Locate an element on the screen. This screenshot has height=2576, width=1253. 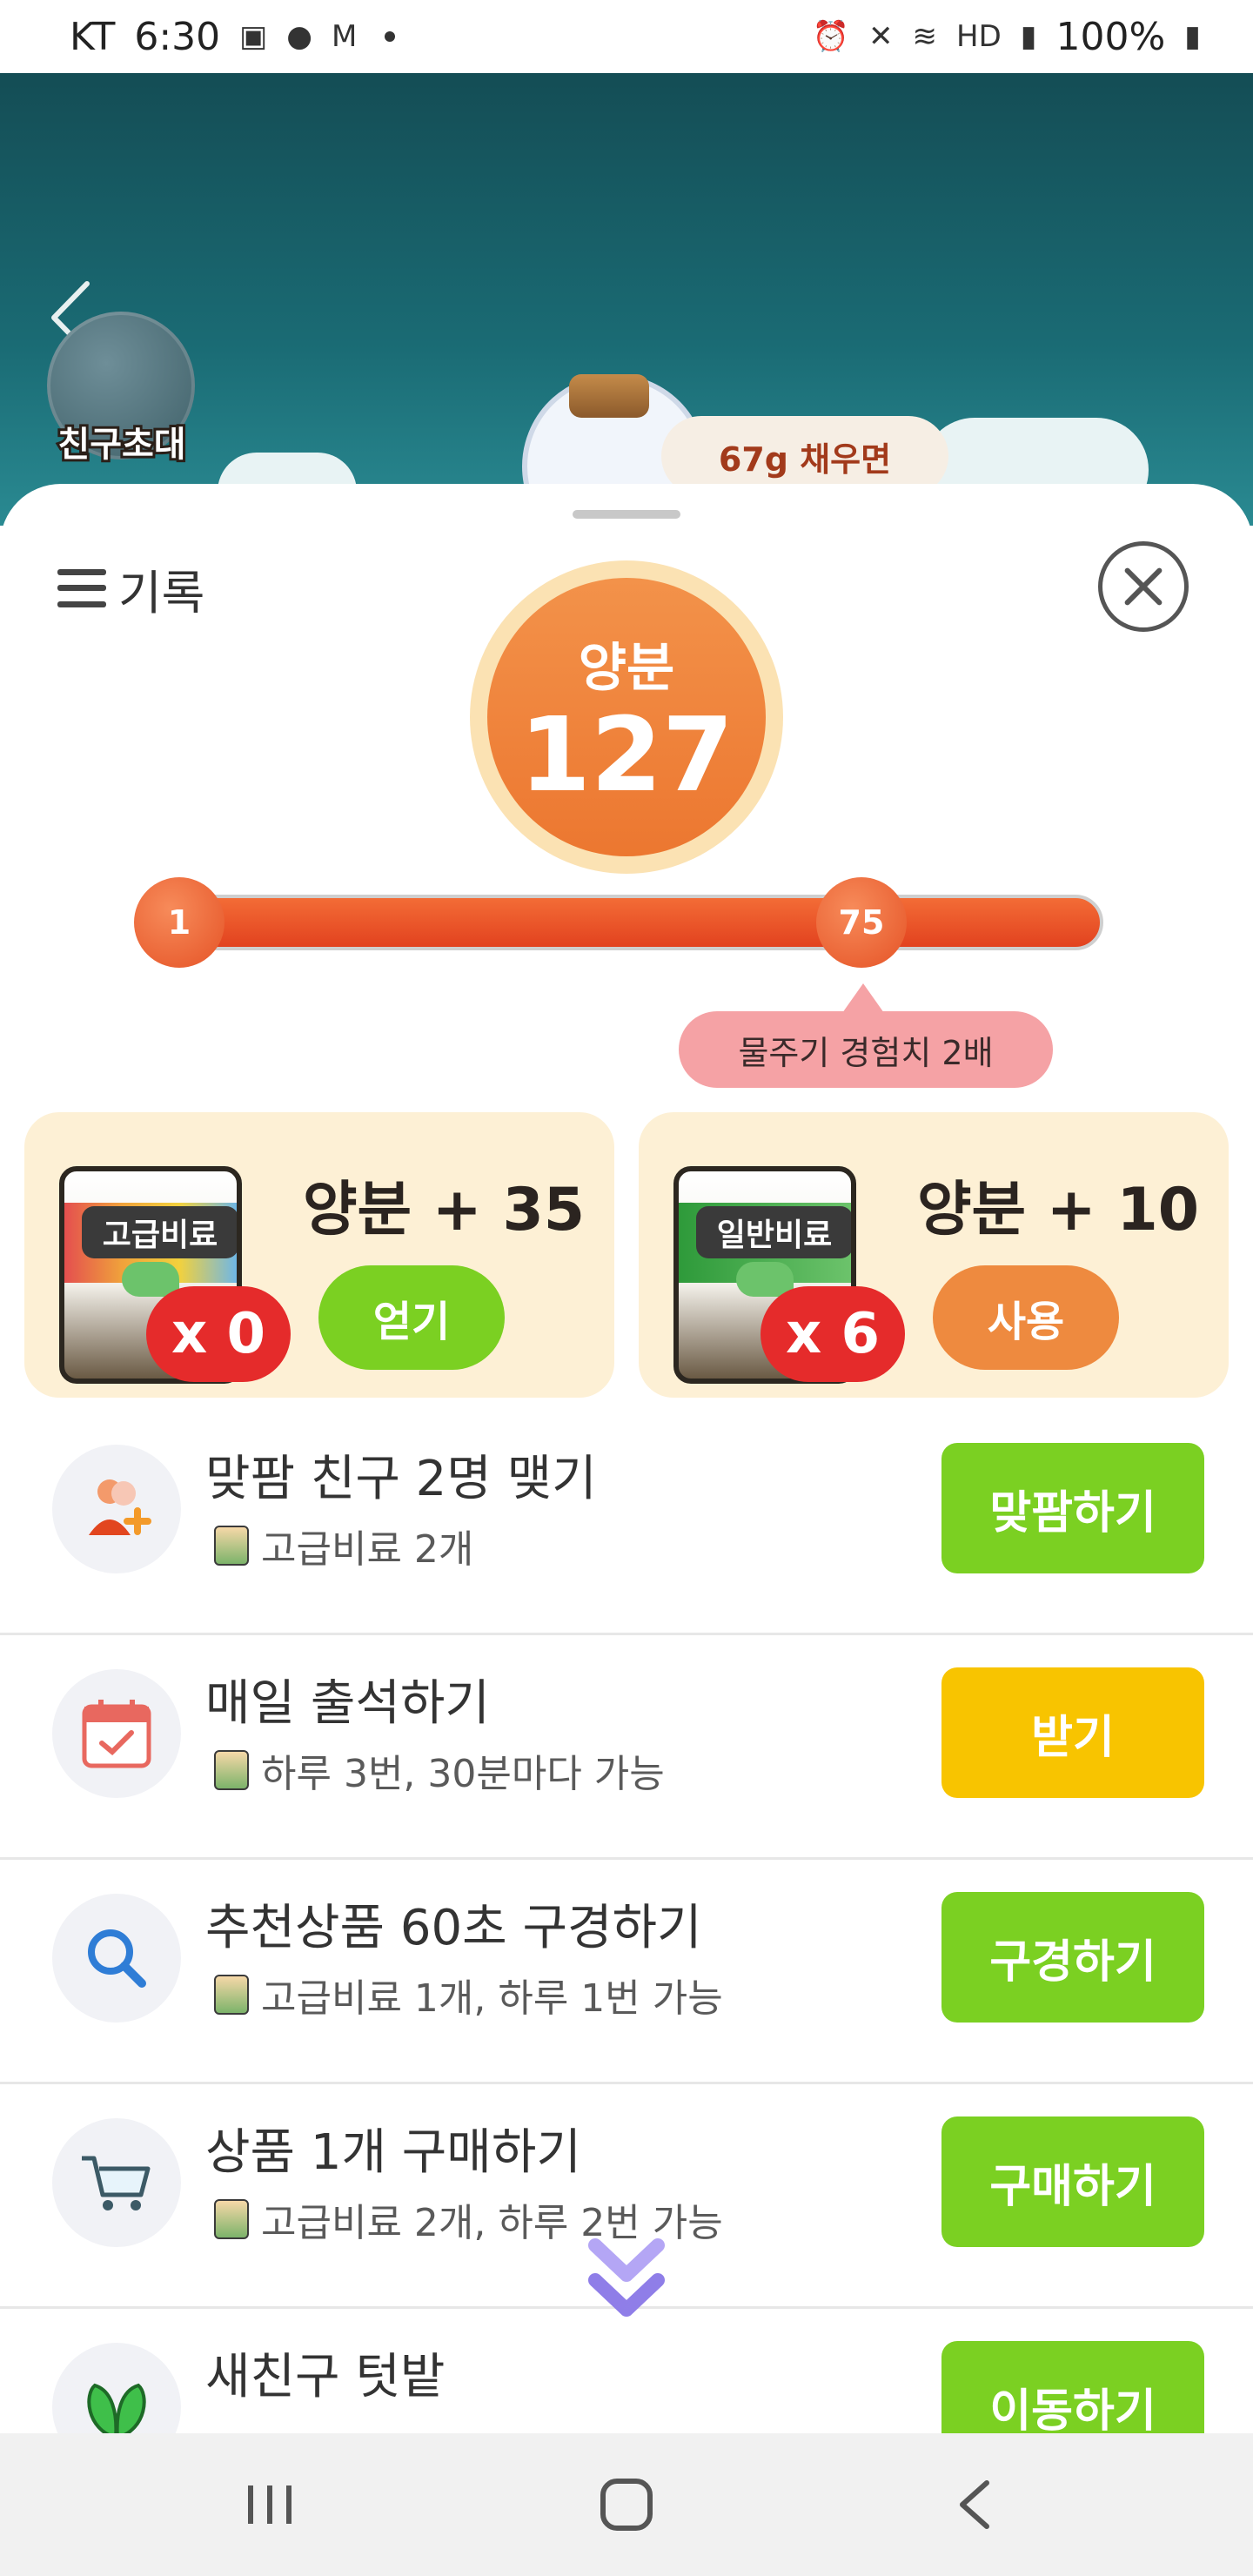
nutrient-badge: 양분 127 is located at coordinates (626, 717).